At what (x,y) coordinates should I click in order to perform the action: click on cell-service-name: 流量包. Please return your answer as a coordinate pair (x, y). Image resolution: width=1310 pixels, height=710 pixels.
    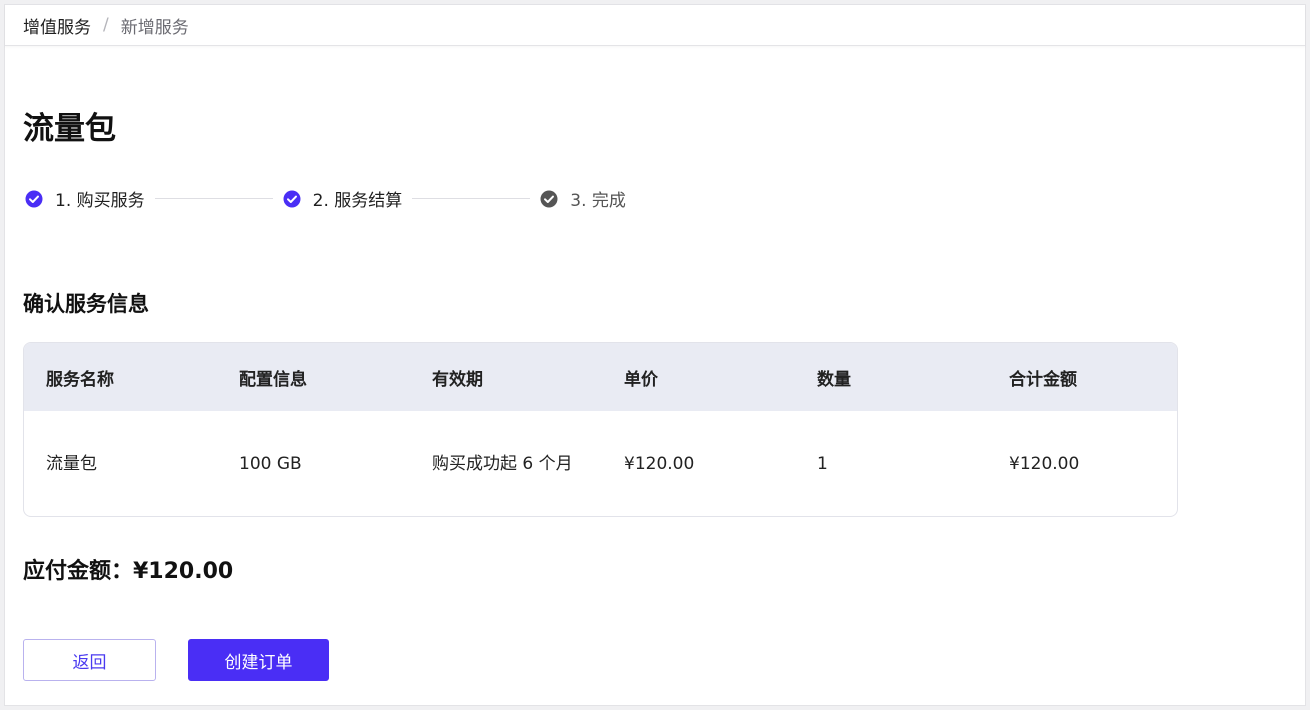
    Looking at the image, I should click on (71, 463).